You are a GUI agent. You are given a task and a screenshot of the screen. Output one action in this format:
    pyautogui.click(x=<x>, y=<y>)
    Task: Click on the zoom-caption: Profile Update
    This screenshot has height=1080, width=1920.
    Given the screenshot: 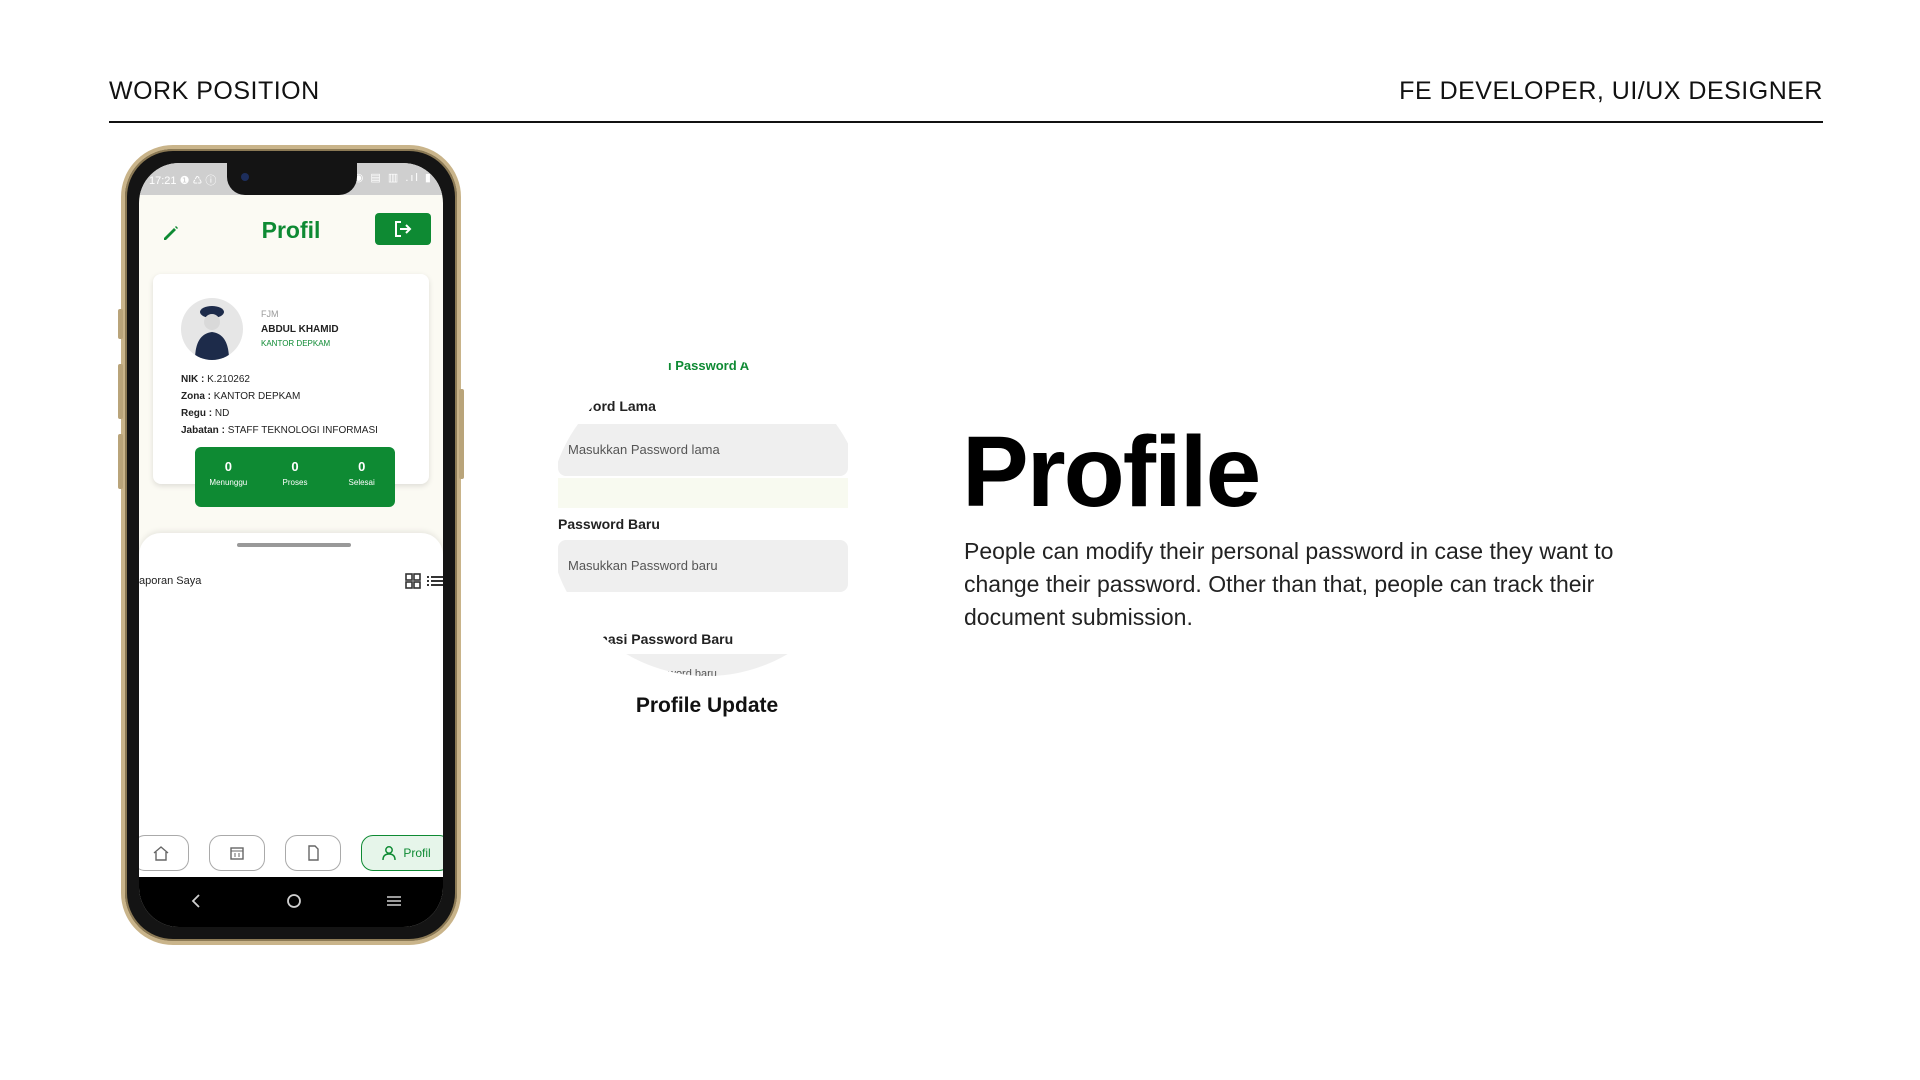 What is the action you would take?
    pyautogui.click(x=707, y=705)
    